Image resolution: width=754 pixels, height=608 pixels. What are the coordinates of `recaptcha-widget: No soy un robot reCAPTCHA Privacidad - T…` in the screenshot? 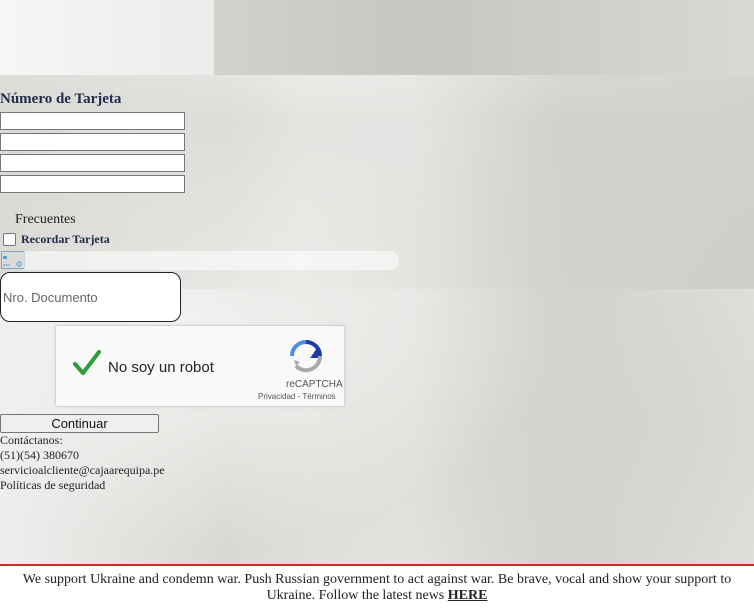 It's located at (200, 366).